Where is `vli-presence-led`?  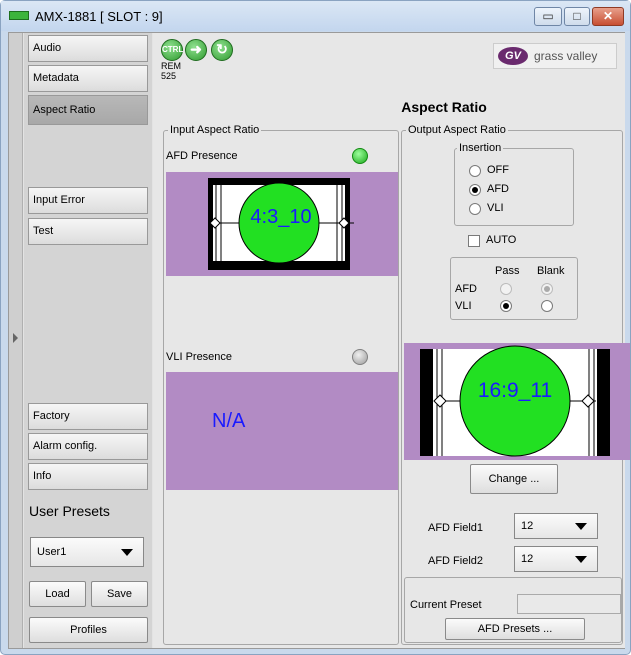 vli-presence-led is located at coordinates (360, 357).